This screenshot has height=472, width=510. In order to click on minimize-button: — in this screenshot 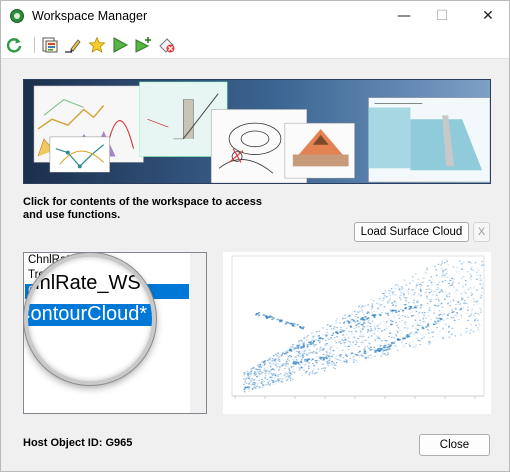, I will do `click(404, 16)`.